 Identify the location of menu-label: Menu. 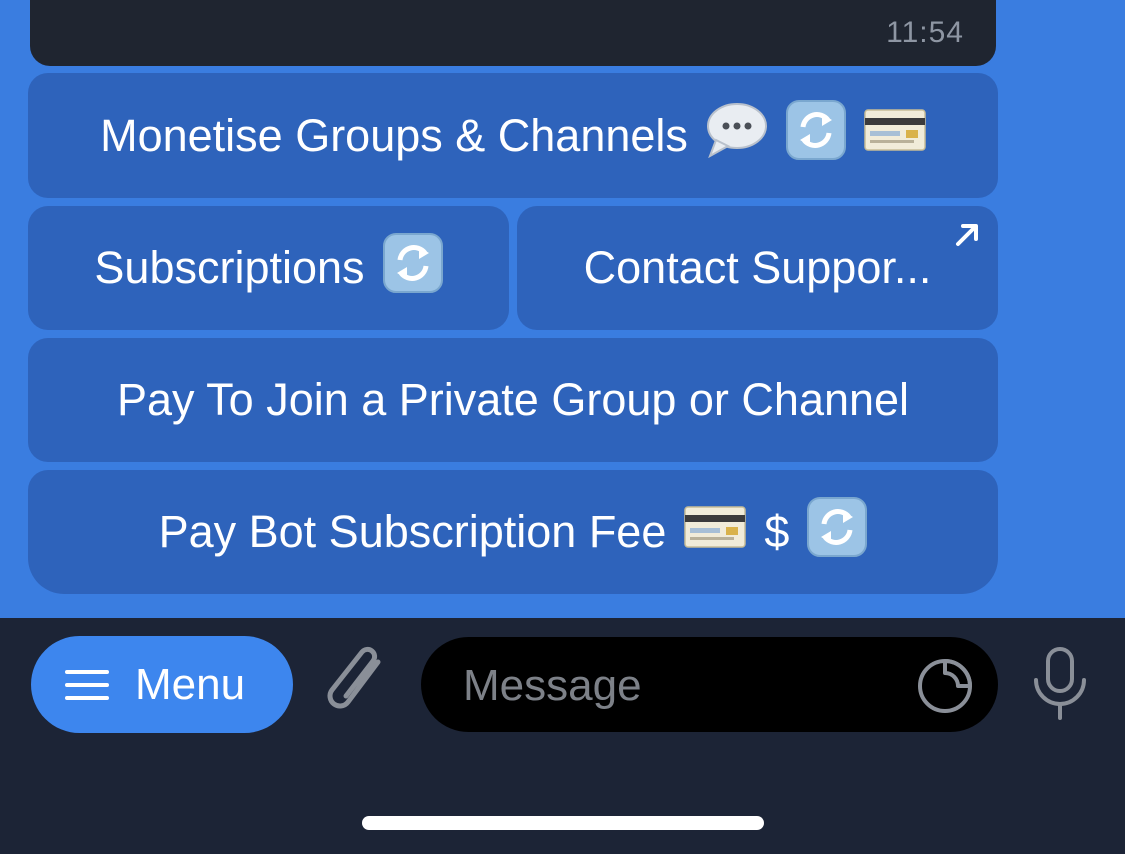
(190, 684).